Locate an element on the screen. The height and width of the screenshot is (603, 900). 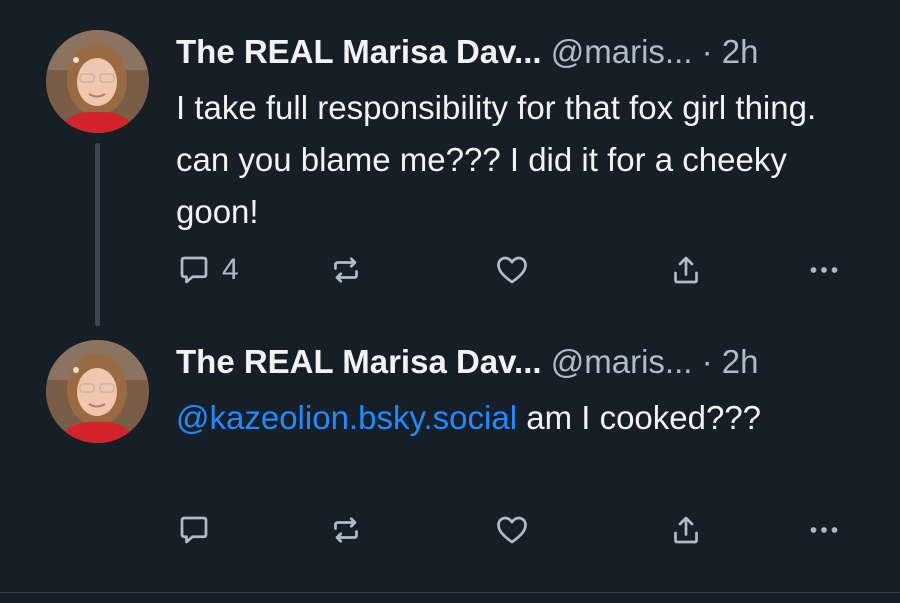
post-actions is located at coordinates (521, 530).